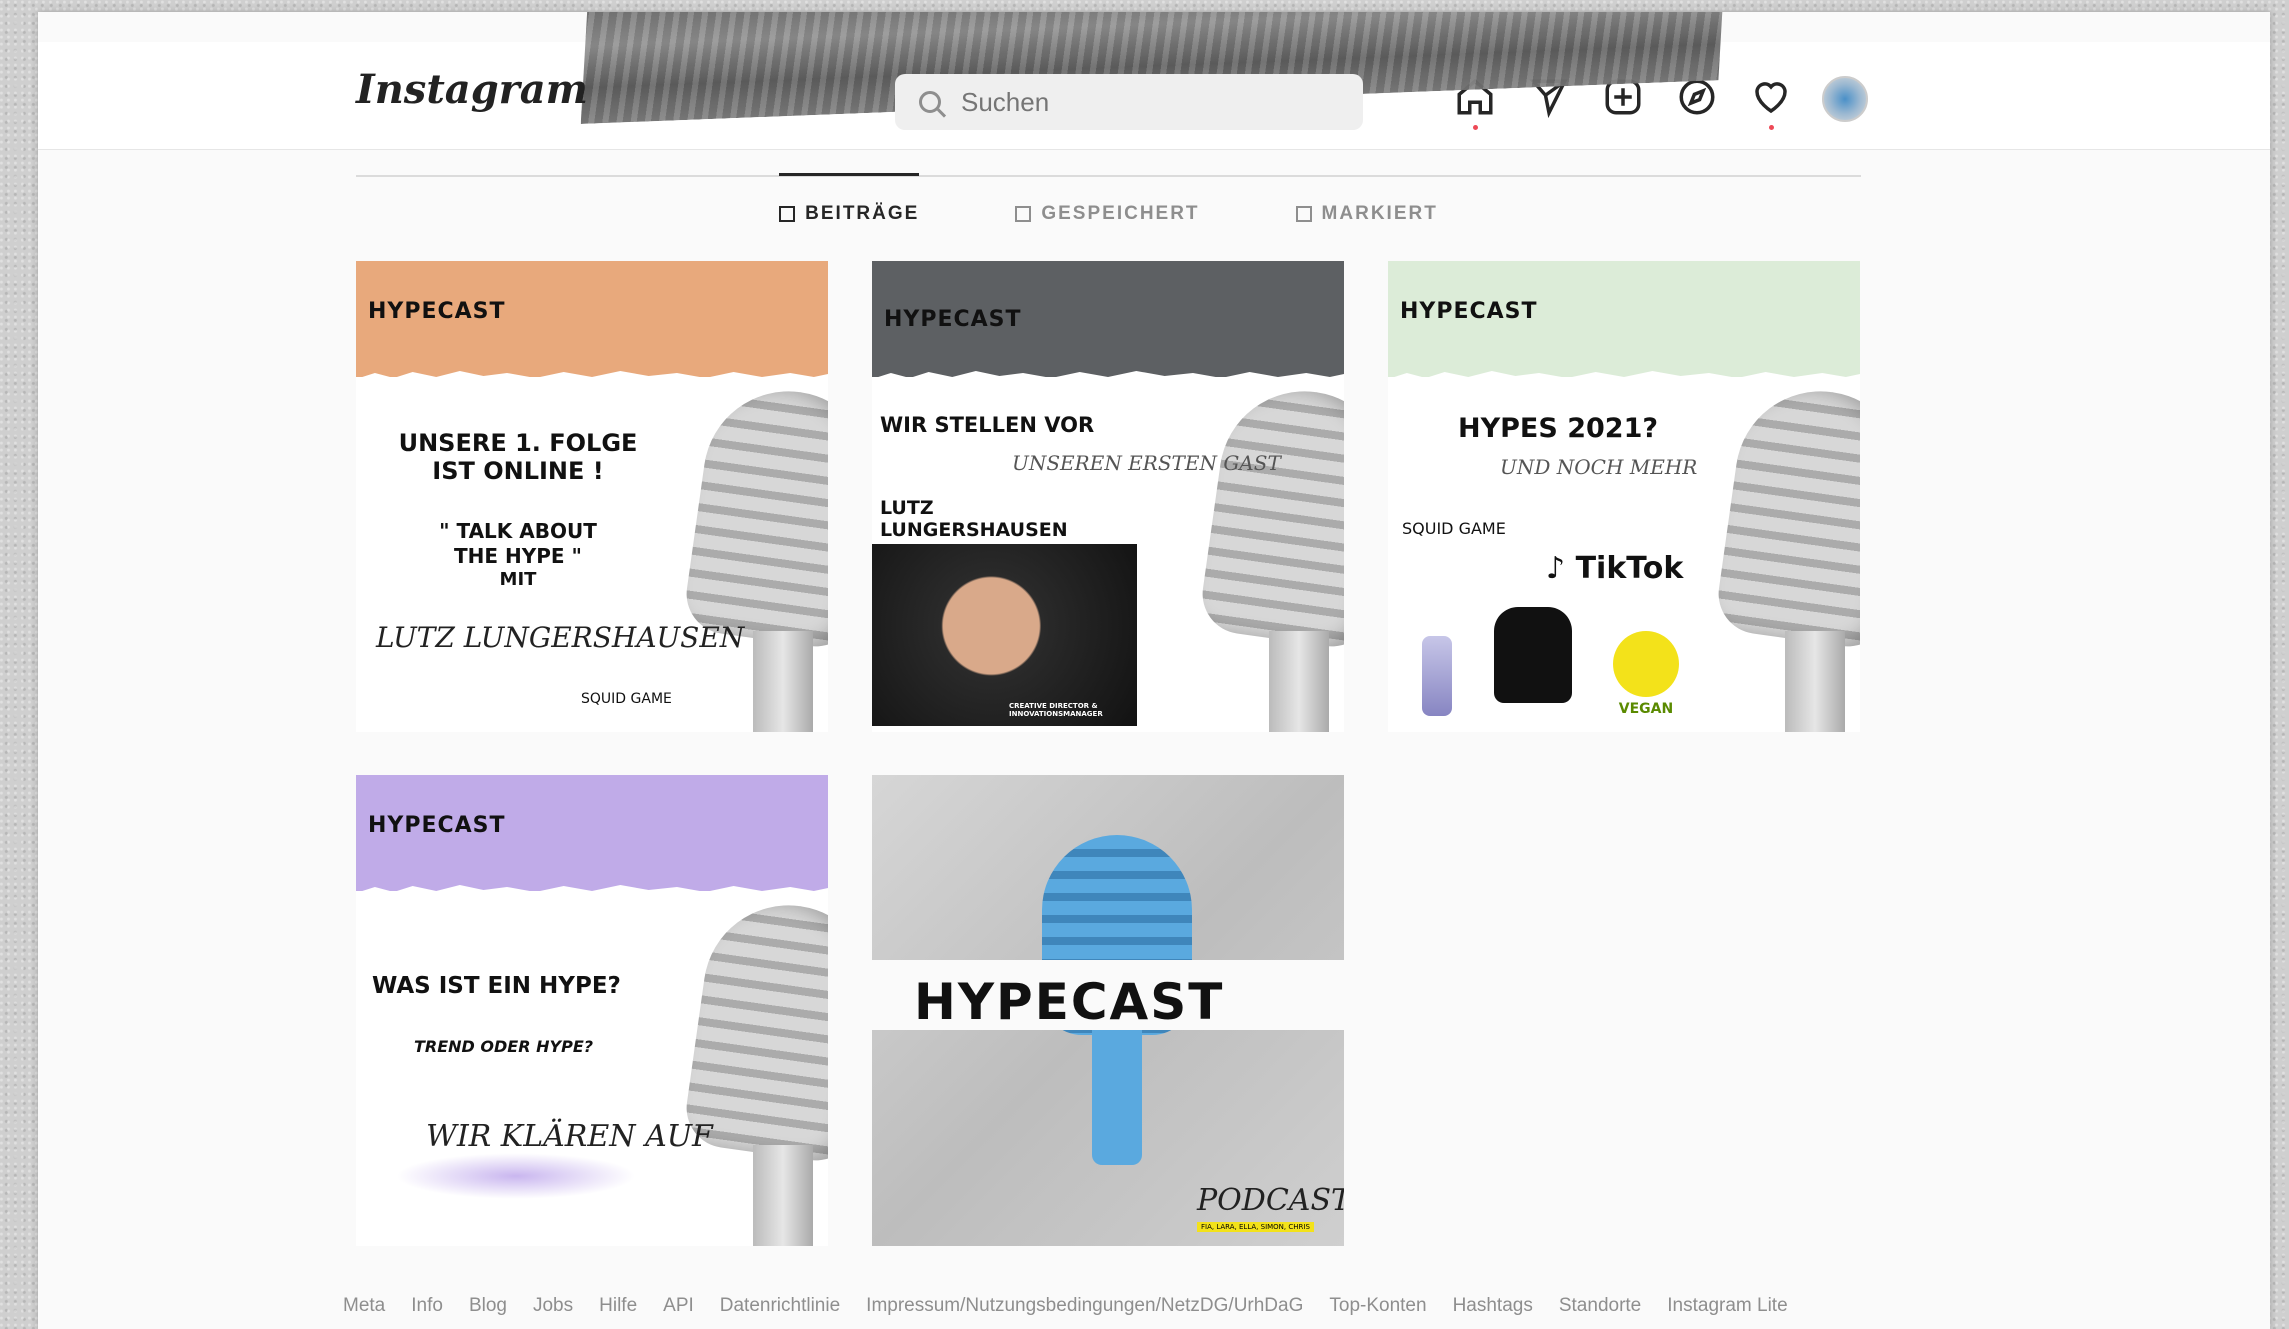 This screenshot has width=2289, height=1329. I want to click on instagram-logo: Instagram, so click(472, 89).